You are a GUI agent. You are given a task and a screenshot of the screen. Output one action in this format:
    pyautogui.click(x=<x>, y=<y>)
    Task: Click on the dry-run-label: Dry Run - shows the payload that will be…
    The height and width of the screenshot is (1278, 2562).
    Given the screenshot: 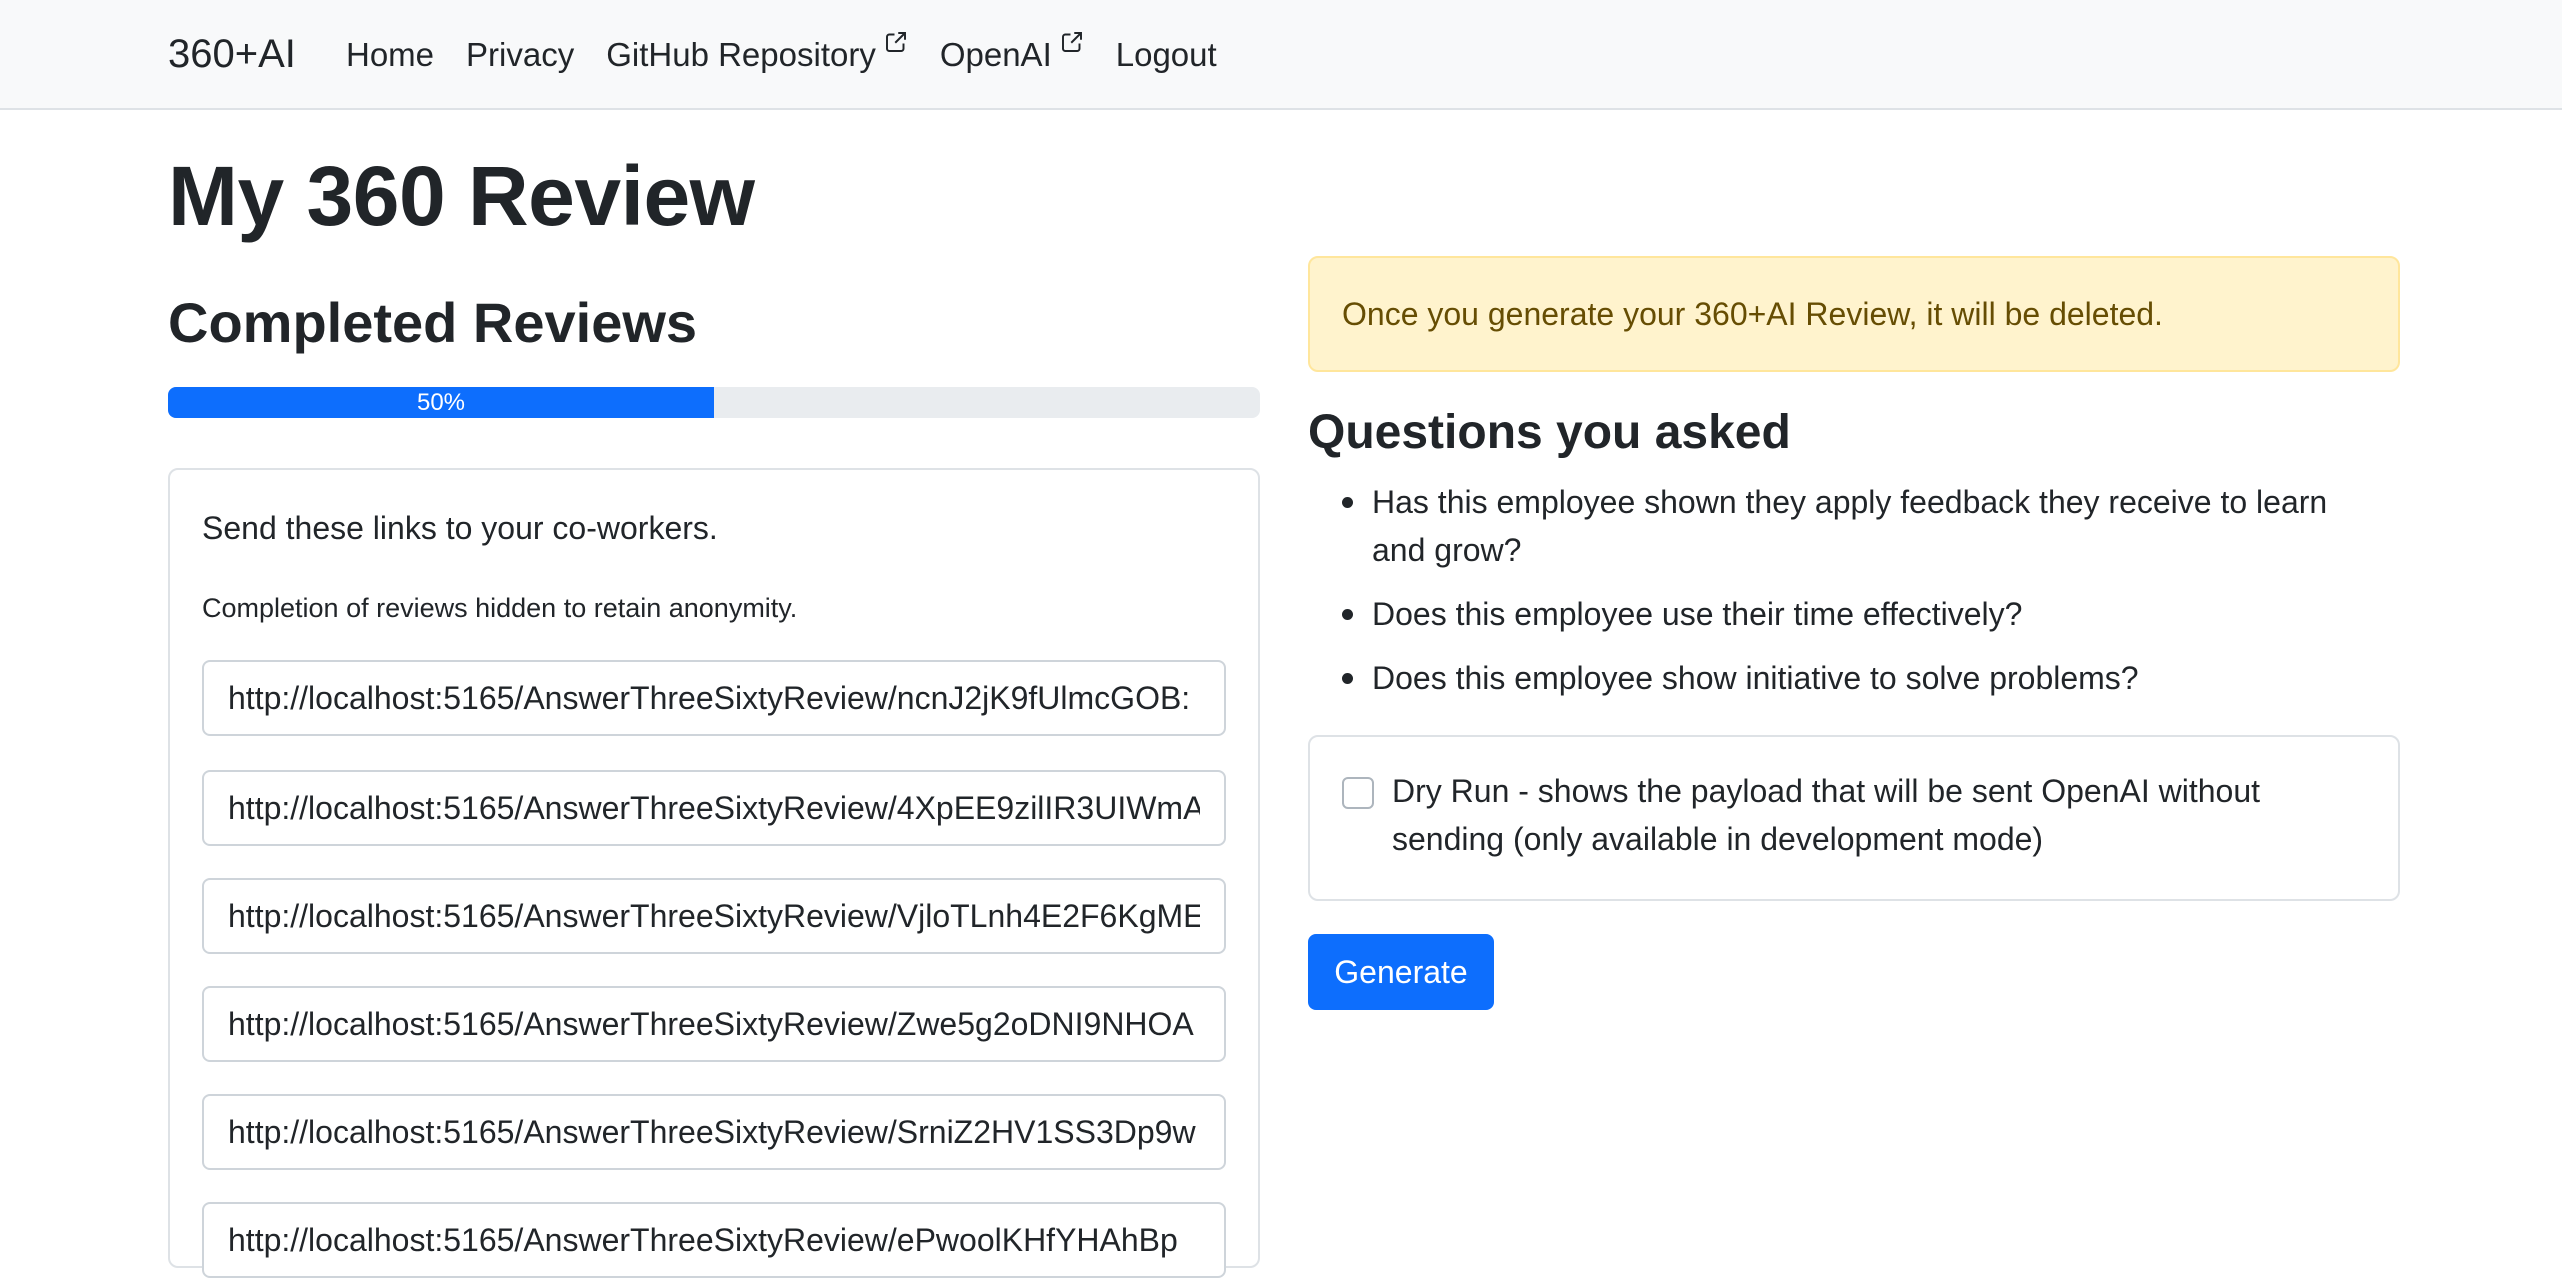 What is the action you would take?
    pyautogui.click(x=1872, y=815)
    